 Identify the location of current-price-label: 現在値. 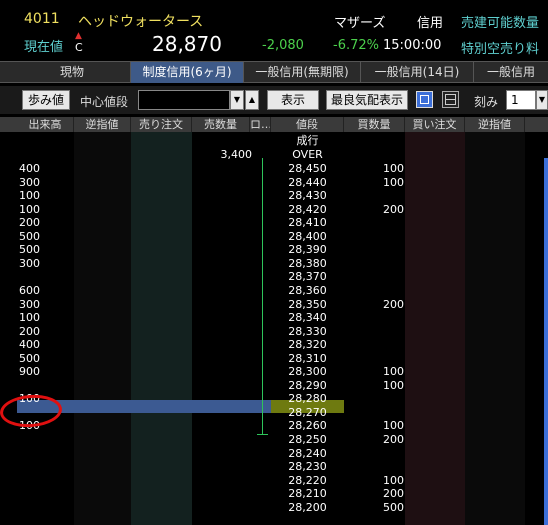
(44, 47).